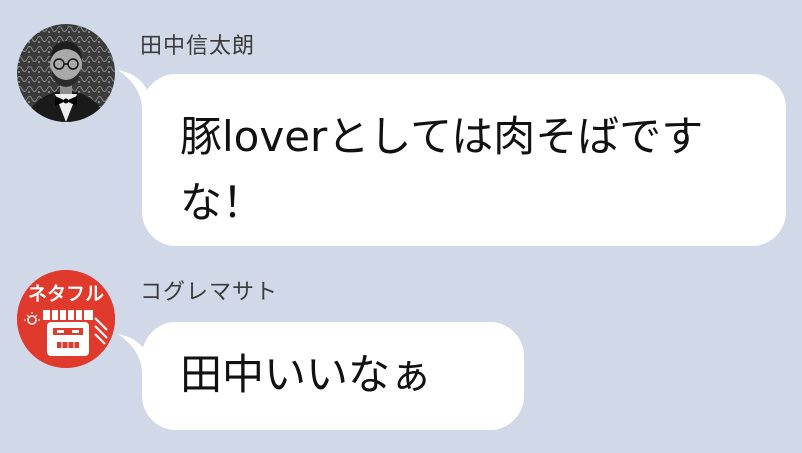 This screenshot has width=802, height=453. I want to click on avatar-kogure: ネタフル, so click(66, 319).